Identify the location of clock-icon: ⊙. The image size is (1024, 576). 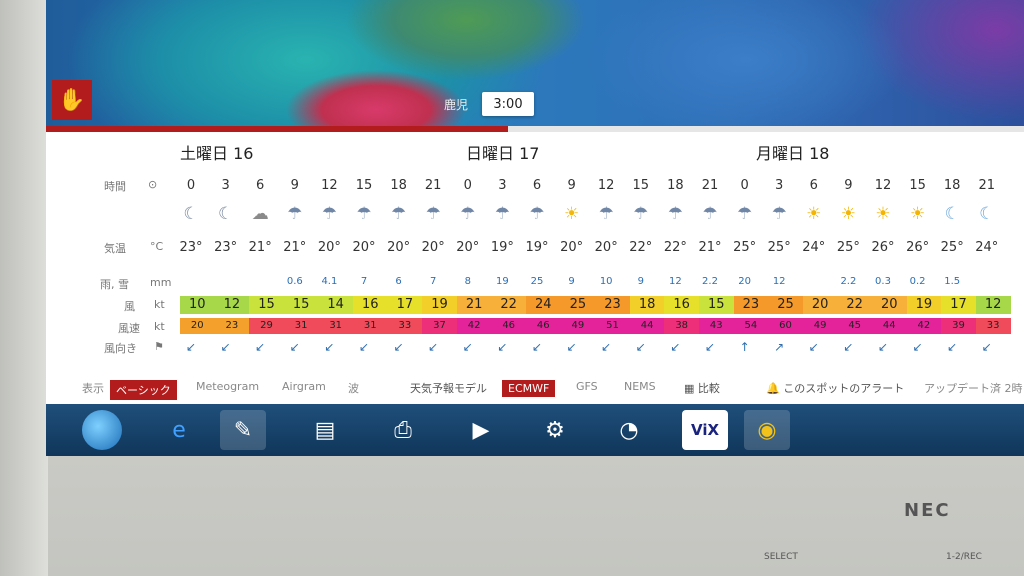
(153, 184).